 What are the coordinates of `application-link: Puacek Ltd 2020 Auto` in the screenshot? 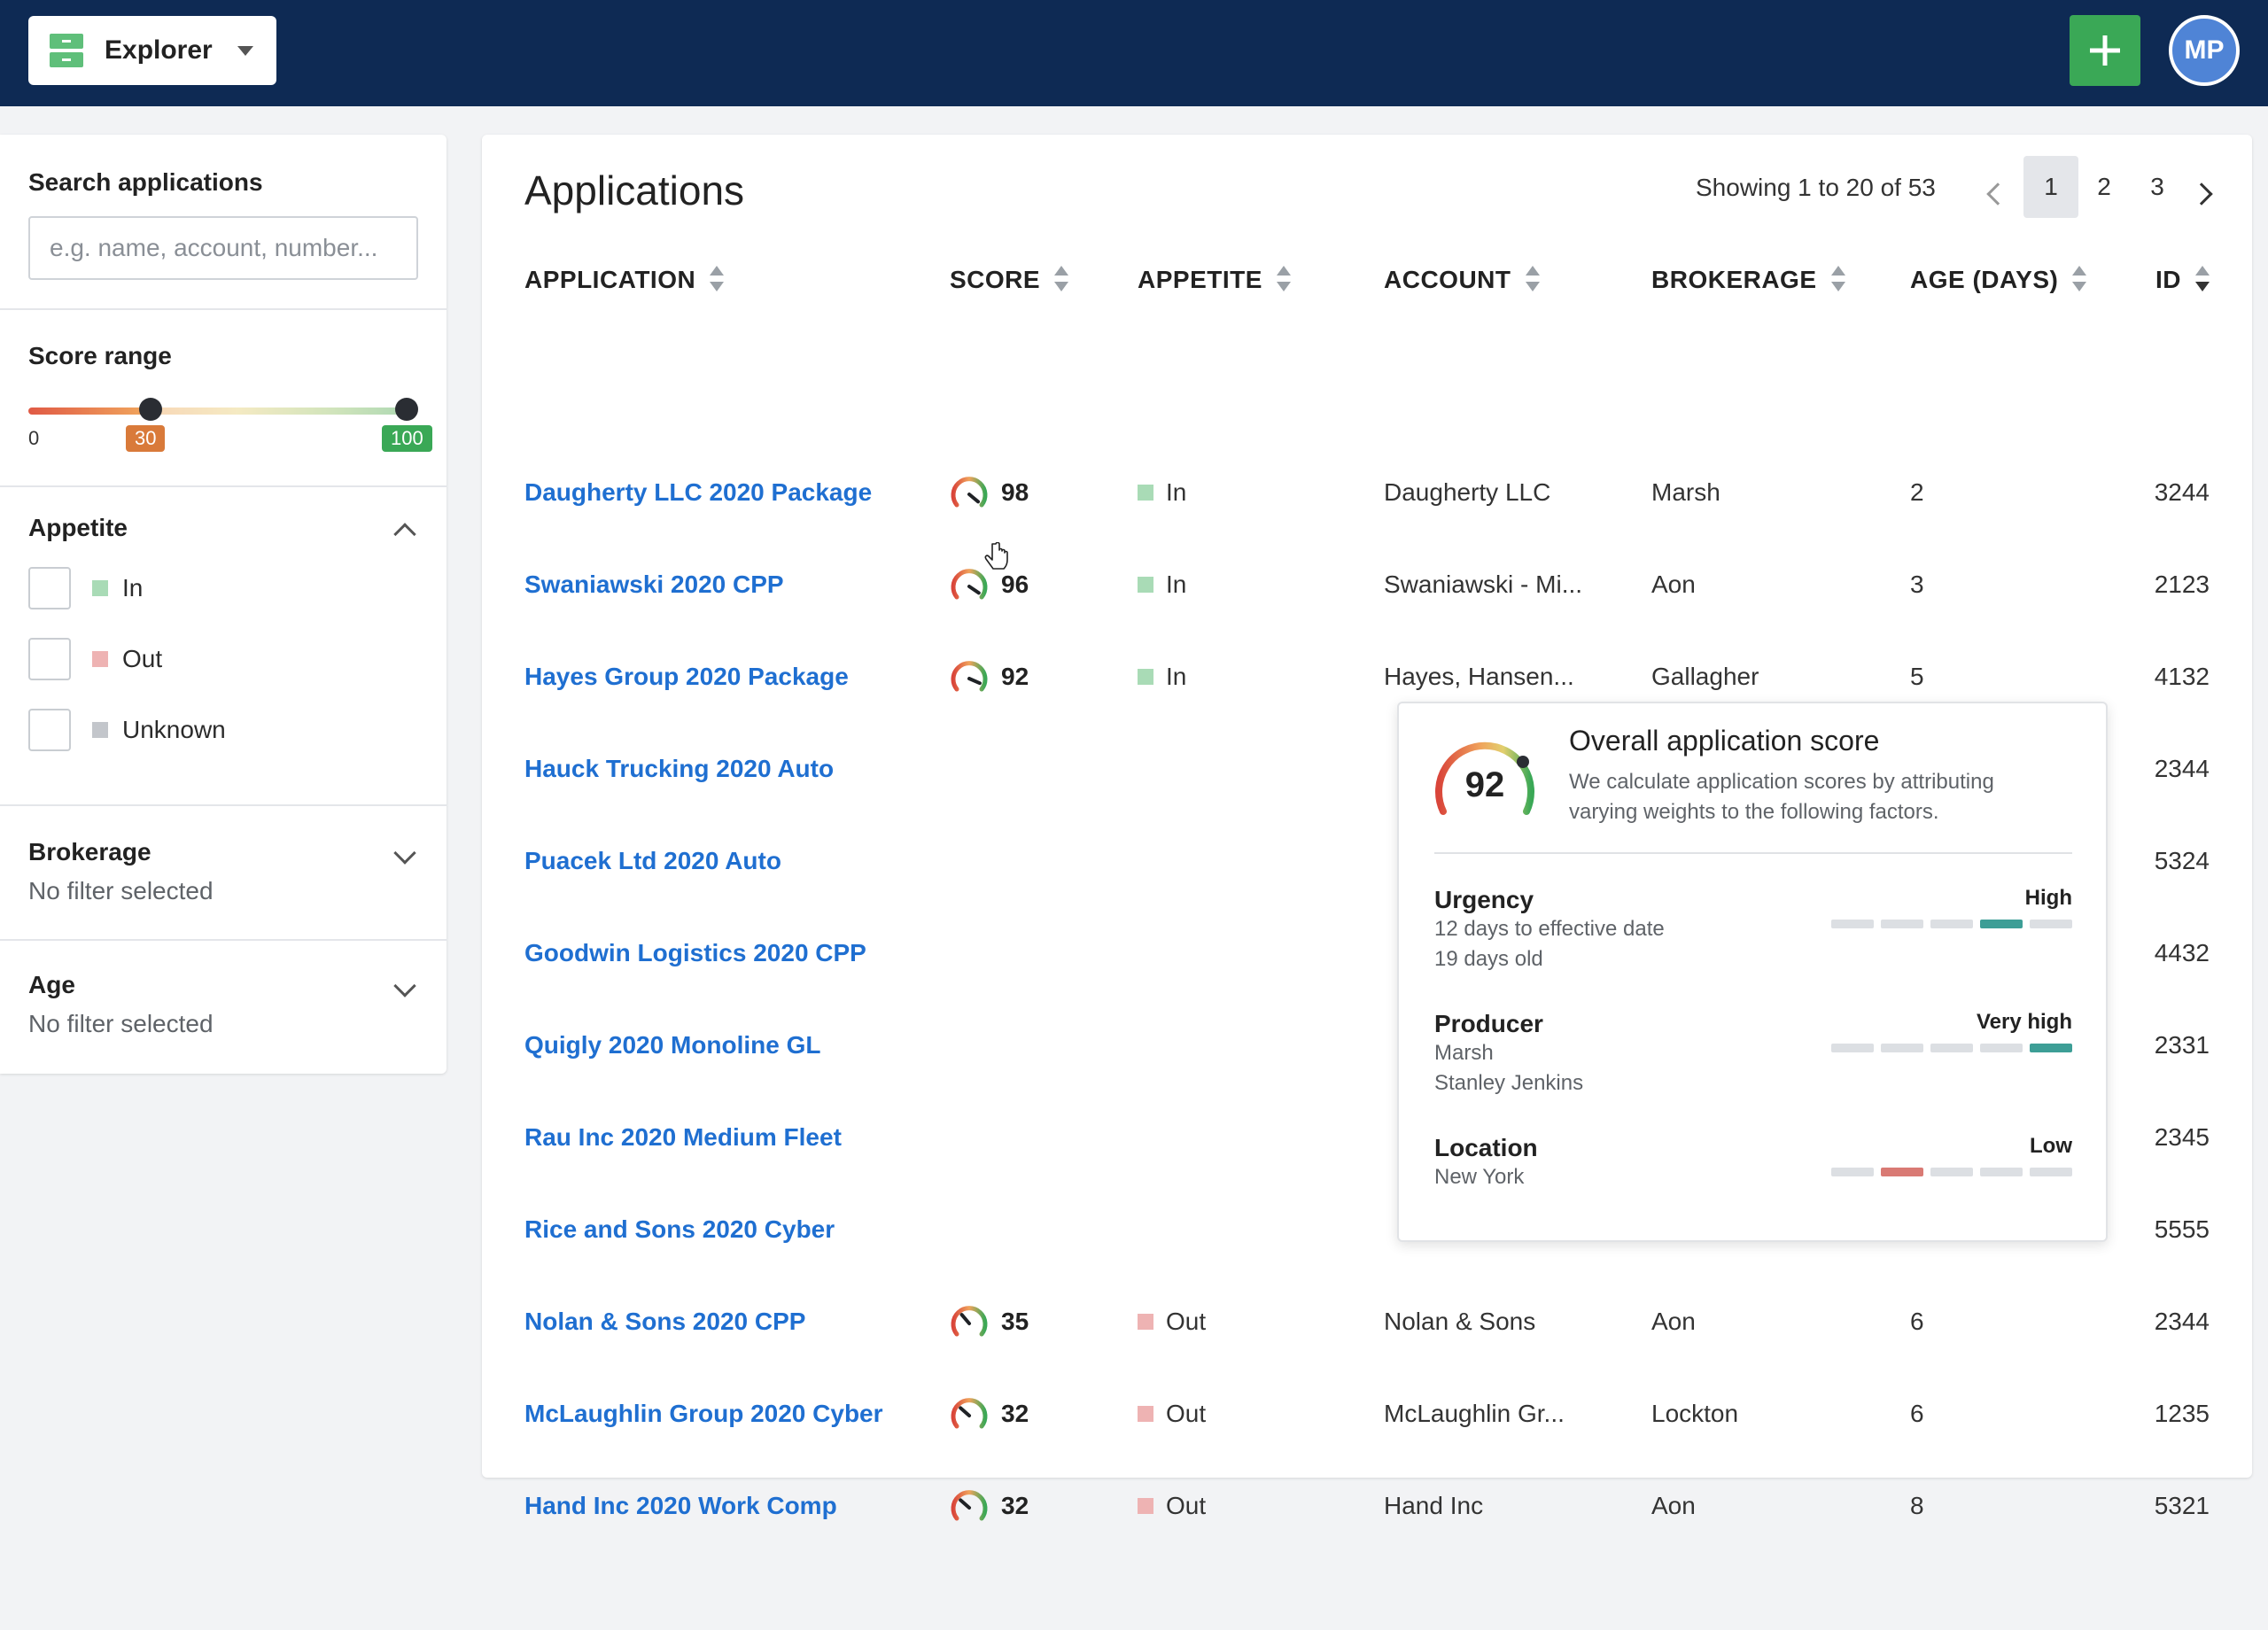 It's located at (652, 861).